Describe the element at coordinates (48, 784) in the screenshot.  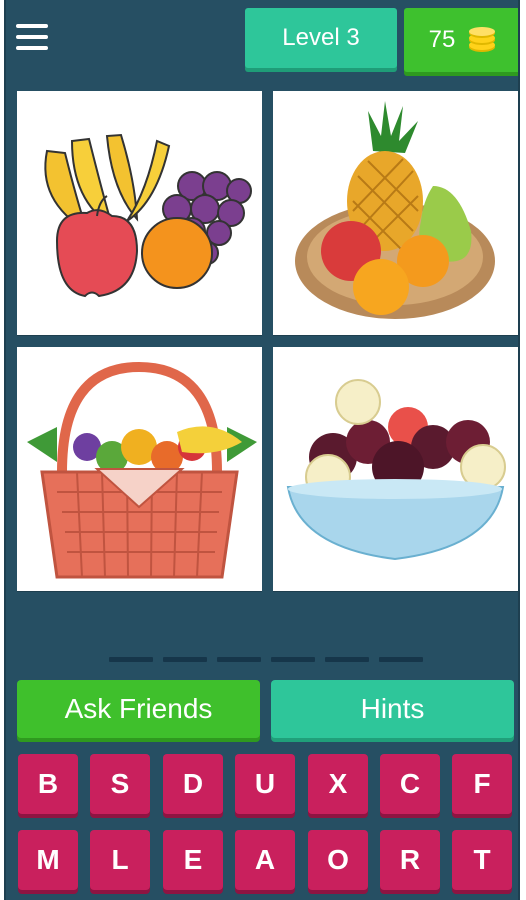
I see `letter-key: B` at that location.